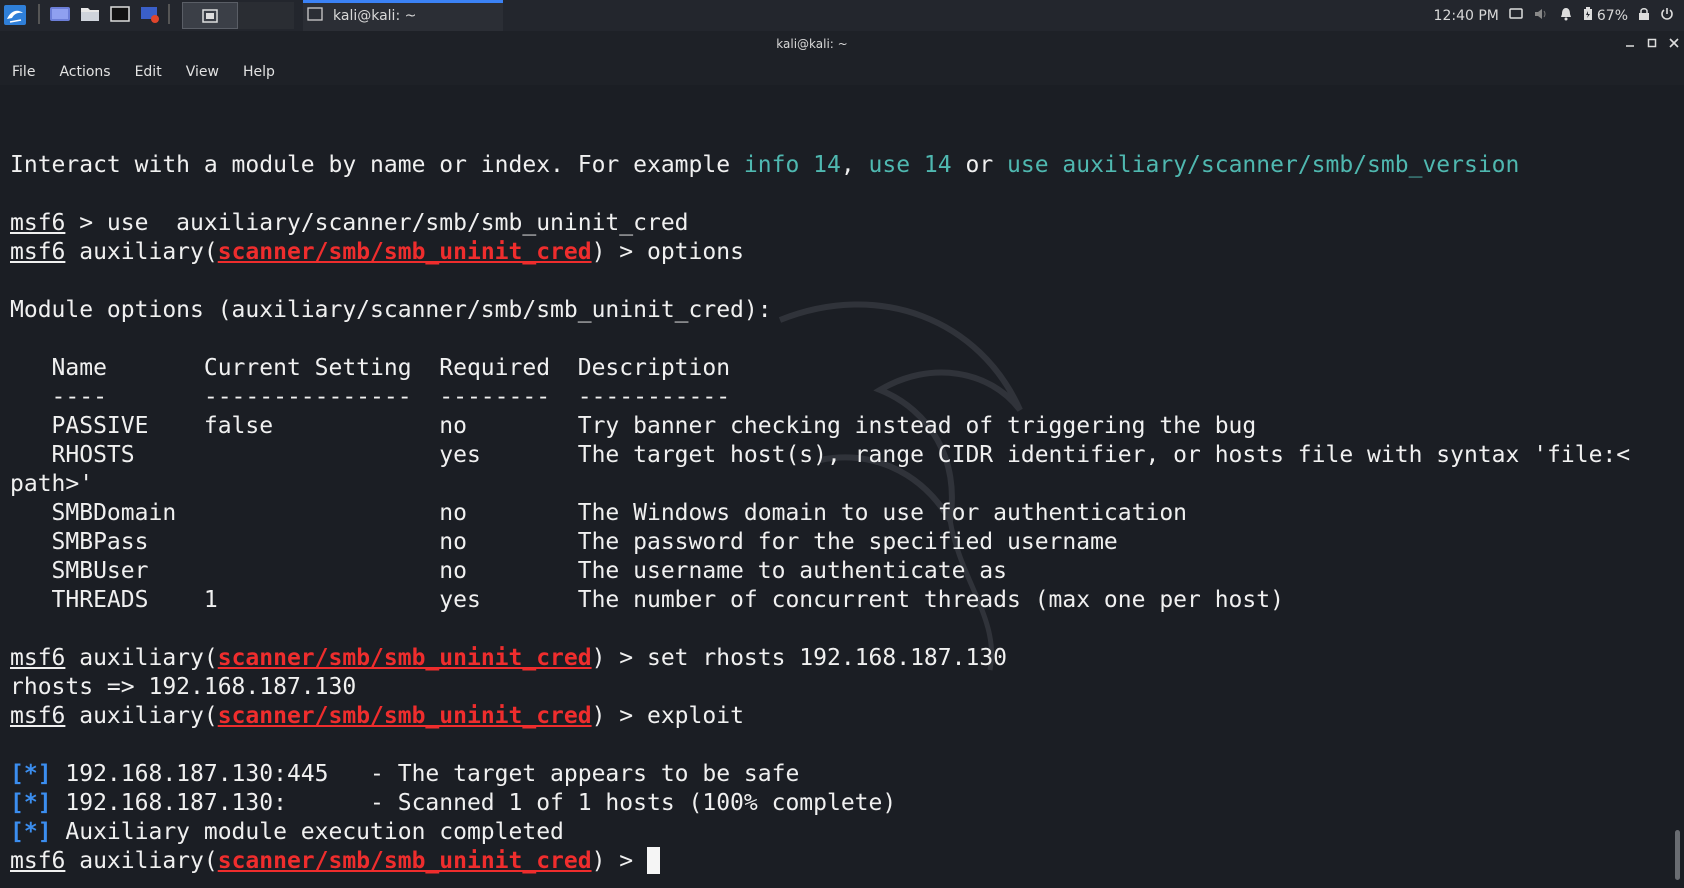 This screenshot has width=1684, height=888. What do you see at coordinates (799, 658) in the screenshot?
I see `terminal-text: ) > set rhosts 192.168.187.130` at bounding box center [799, 658].